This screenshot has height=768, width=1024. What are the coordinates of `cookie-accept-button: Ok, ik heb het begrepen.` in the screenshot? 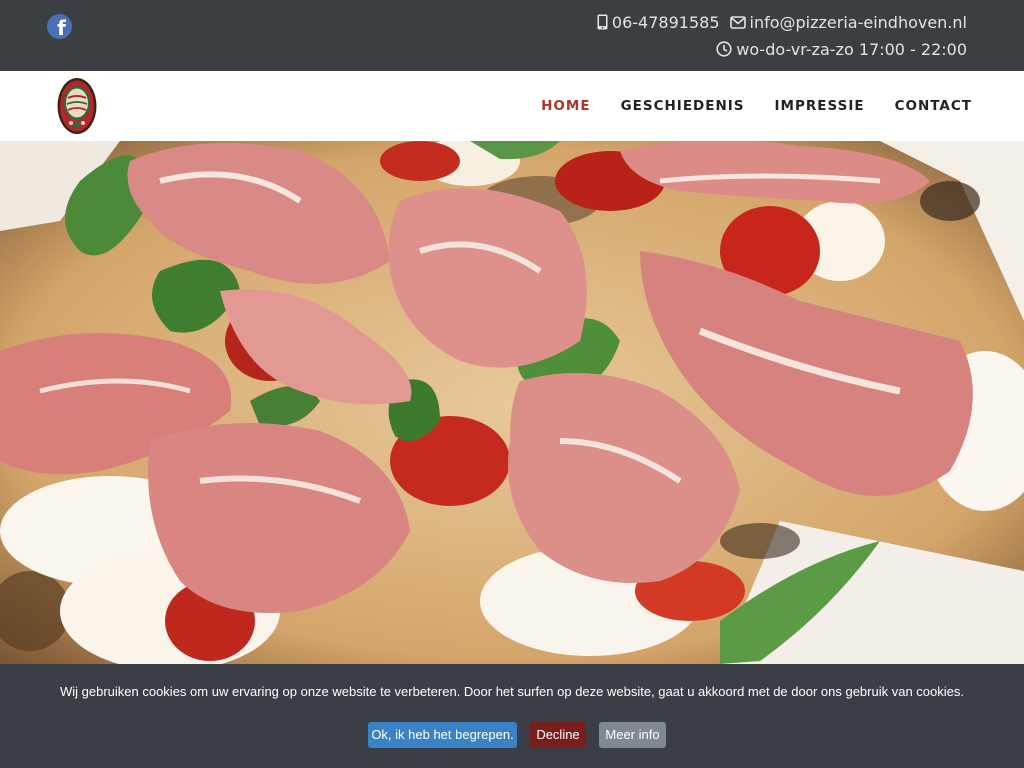 It's located at (442, 735).